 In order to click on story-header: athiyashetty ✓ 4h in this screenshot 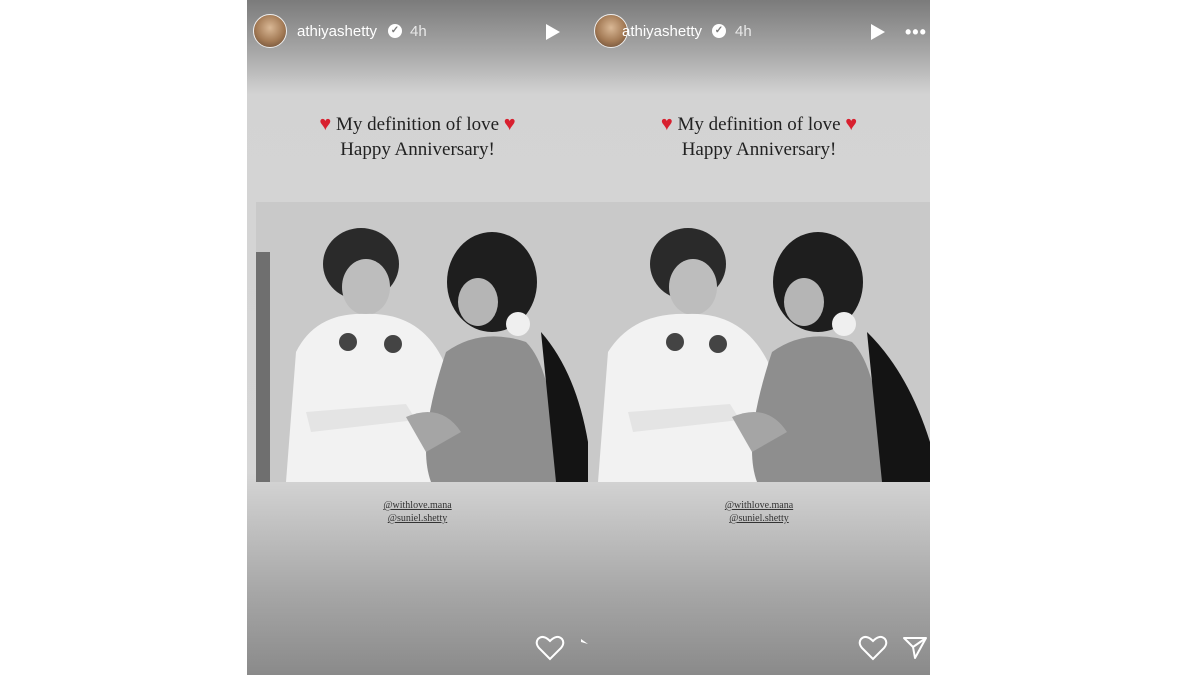, I will do `click(417, 32)`.